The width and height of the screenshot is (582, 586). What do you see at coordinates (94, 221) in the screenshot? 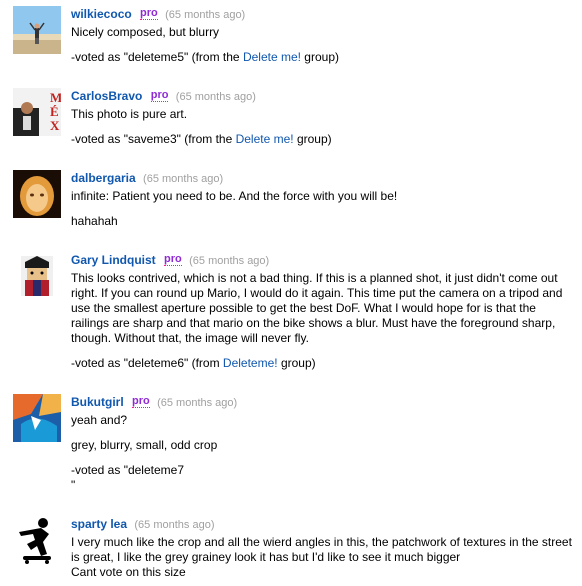
I see `comment-text: hahahah` at bounding box center [94, 221].